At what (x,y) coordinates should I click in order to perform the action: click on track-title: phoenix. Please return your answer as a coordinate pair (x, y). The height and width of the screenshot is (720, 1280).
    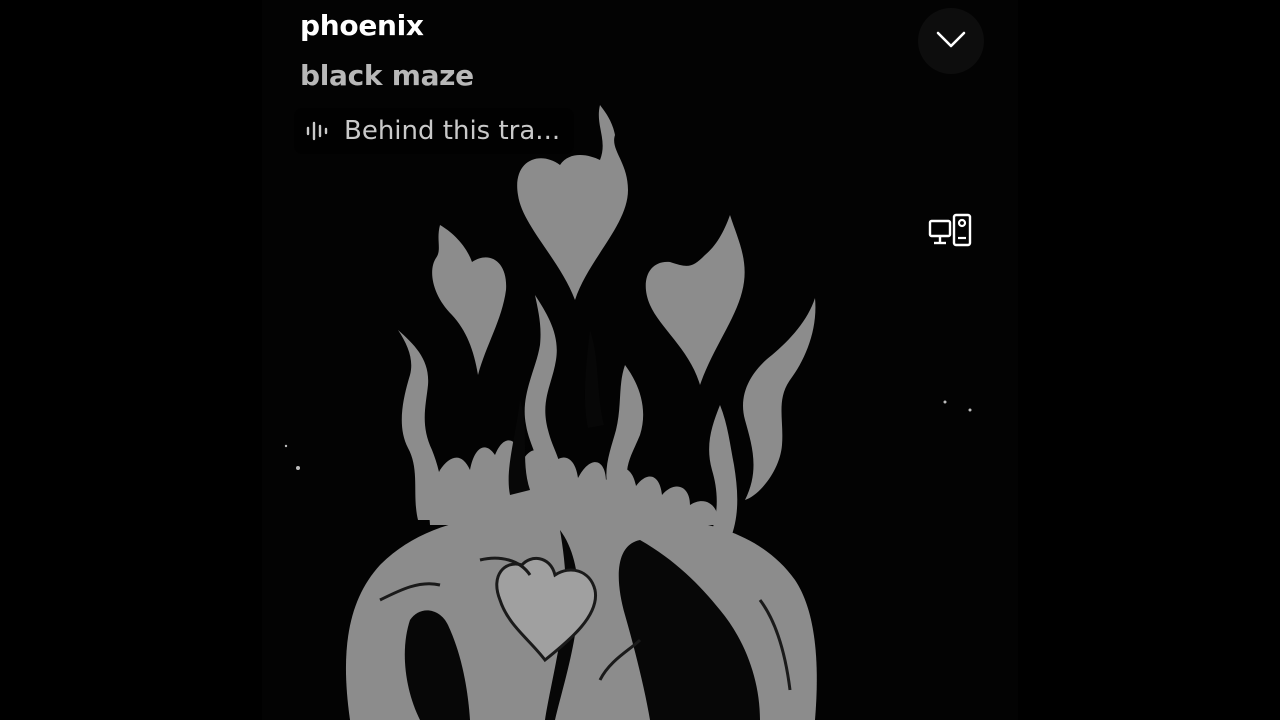
    Looking at the image, I should click on (362, 26).